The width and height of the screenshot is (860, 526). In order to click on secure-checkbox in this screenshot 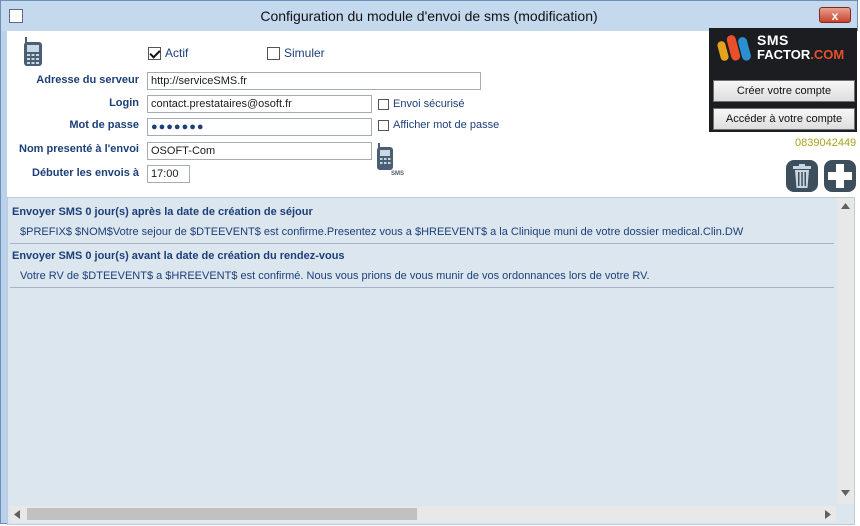, I will do `click(383, 104)`.